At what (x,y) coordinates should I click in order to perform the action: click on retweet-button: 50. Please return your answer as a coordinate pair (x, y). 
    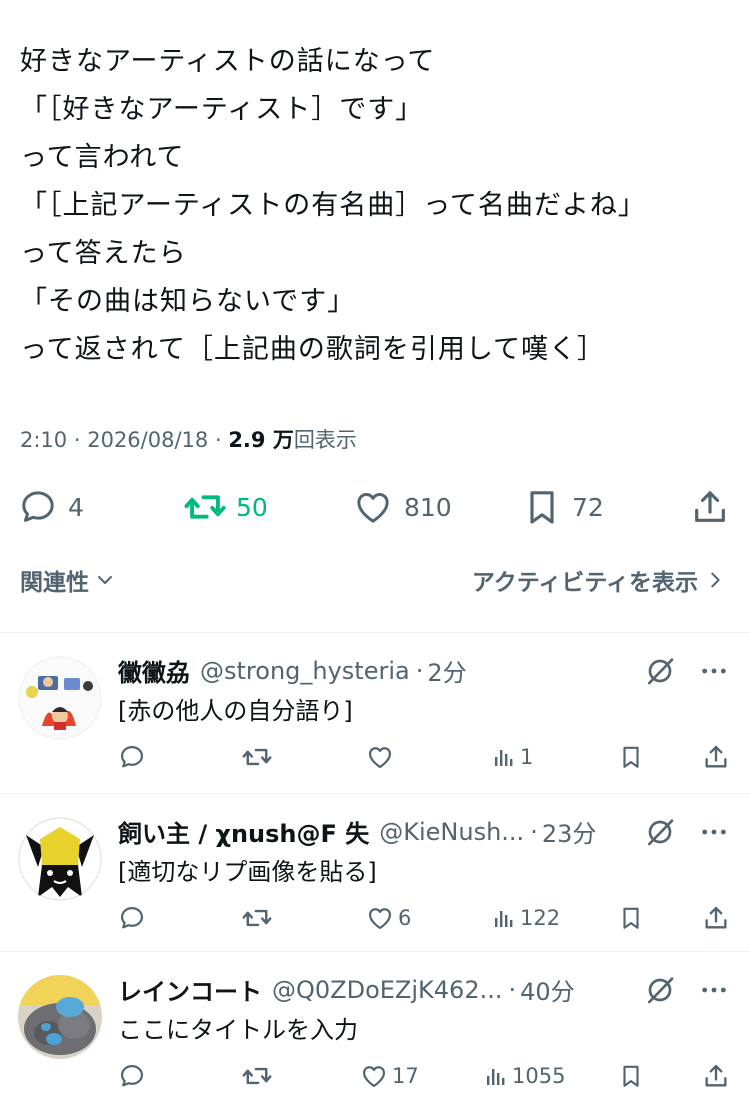
    Looking at the image, I should click on (226, 507).